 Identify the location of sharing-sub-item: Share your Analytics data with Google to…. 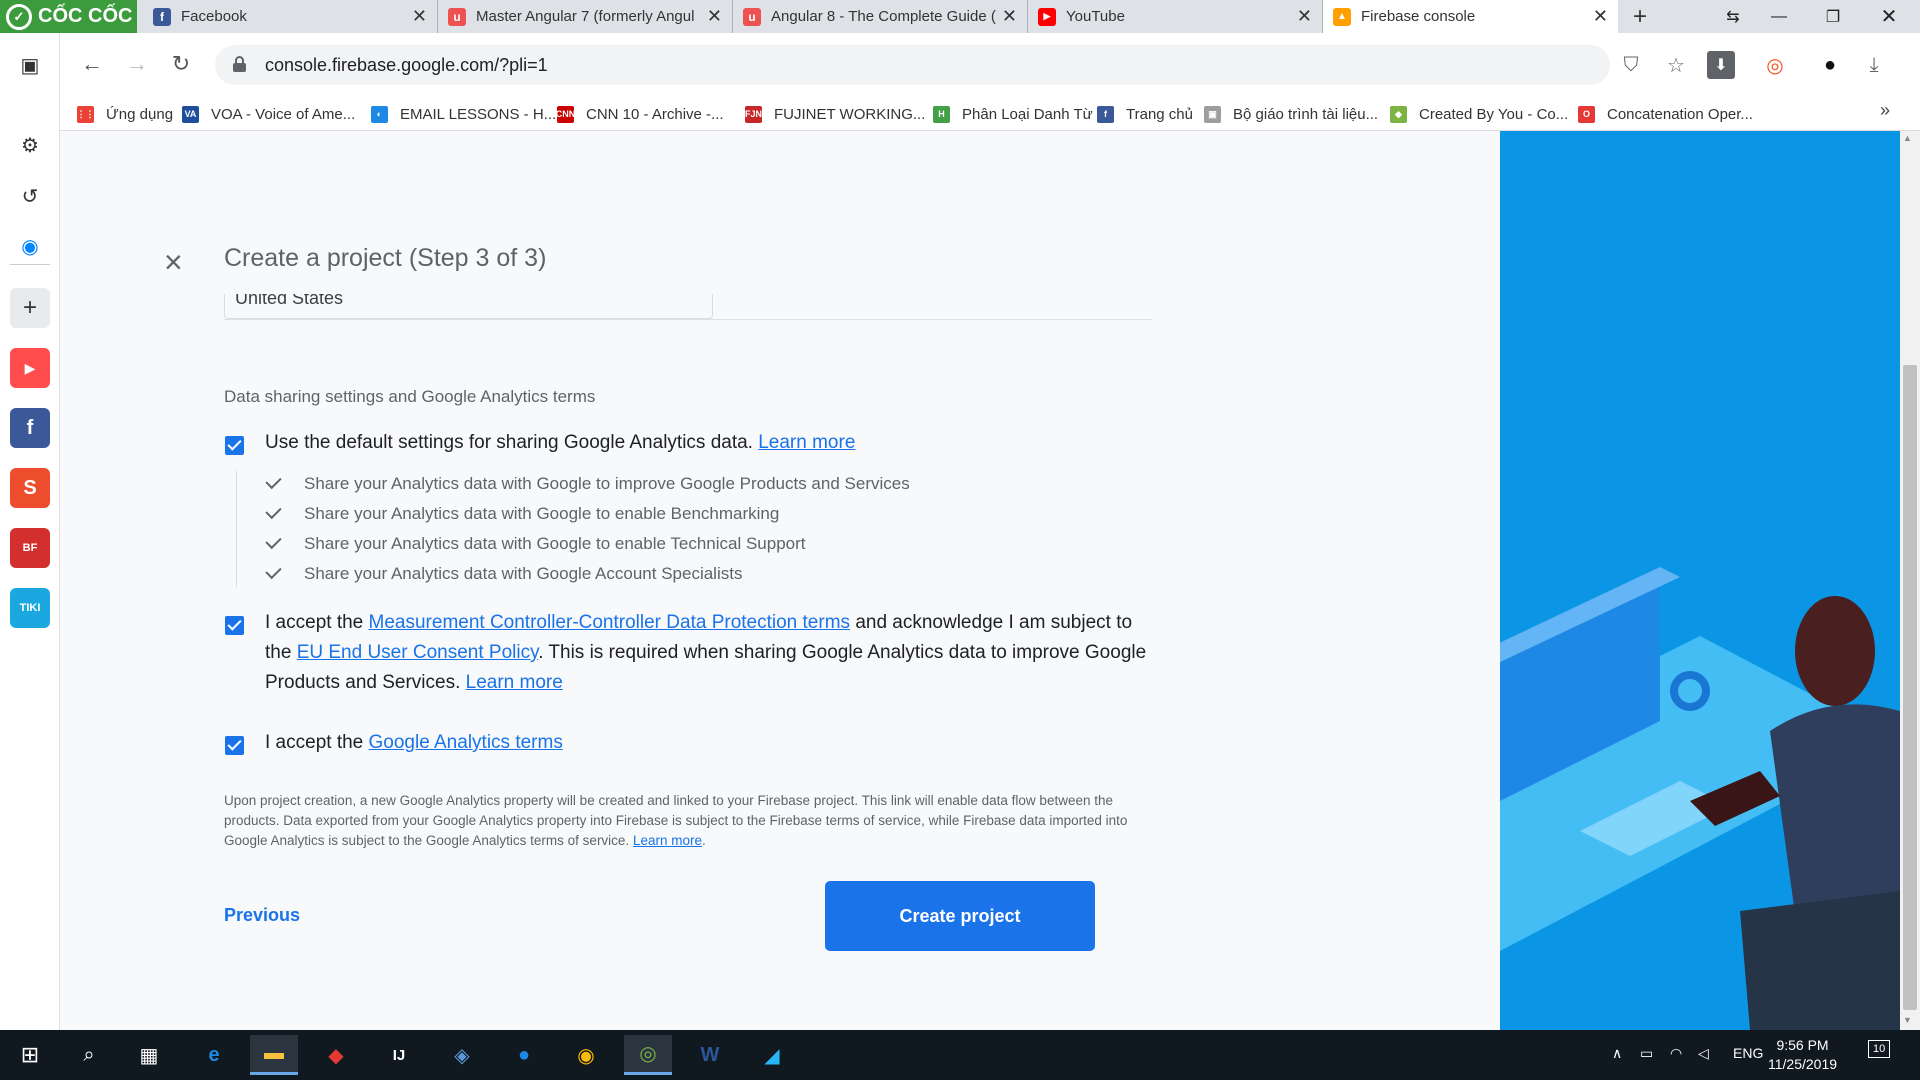
(587, 483).